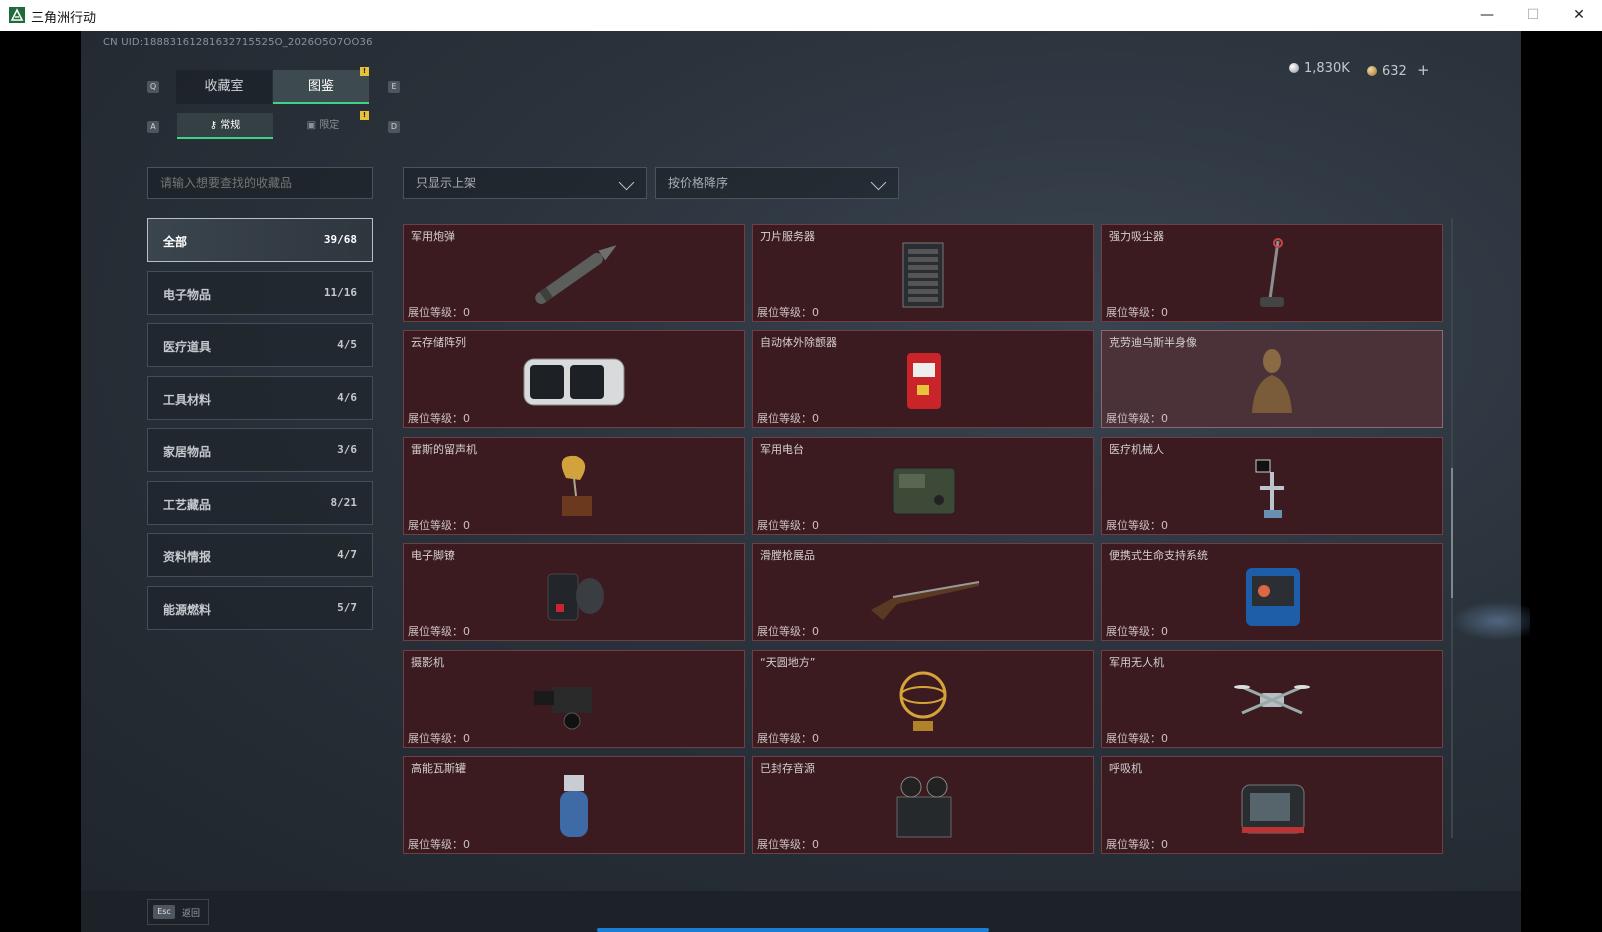  What do you see at coordinates (444, 449) in the screenshot?
I see `item-name: 雷斯的留声机` at bounding box center [444, 449].